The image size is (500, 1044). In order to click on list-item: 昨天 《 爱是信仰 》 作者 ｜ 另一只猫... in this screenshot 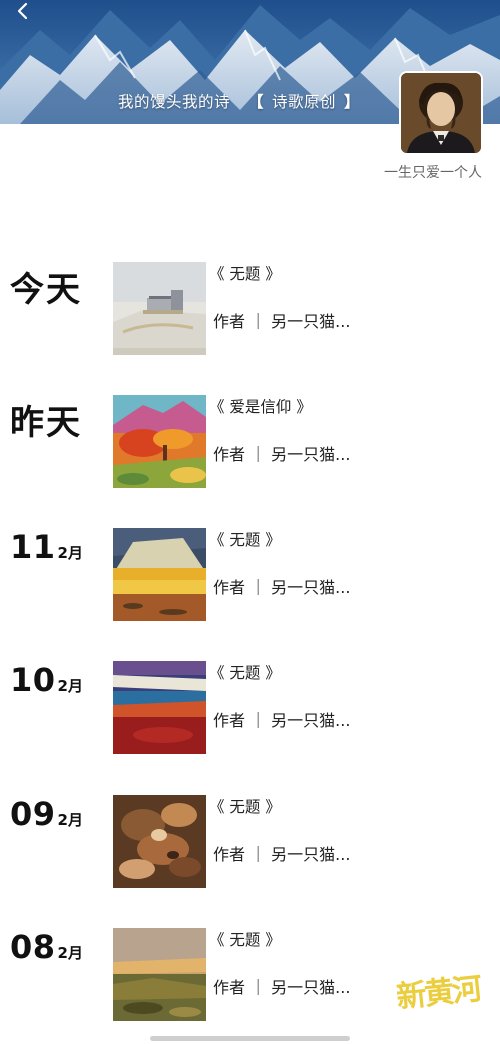, I will do `click(250, 442)`.